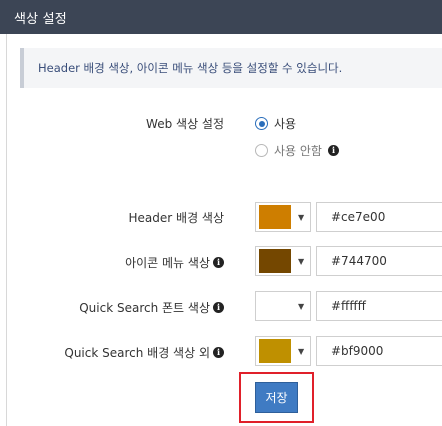 The height and width of the screenshot is (426, 442). I want to click on web-color-label: Web 색상 설정, so click(185, 123).